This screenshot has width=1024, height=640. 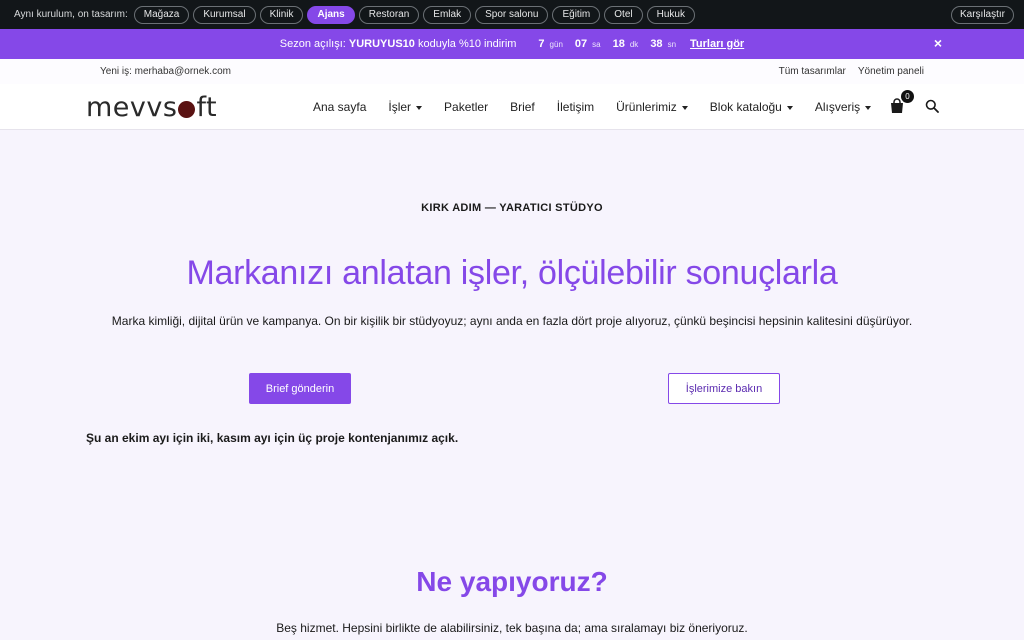 I want to click on countdown-value: 7, so click(x=541, y=44).